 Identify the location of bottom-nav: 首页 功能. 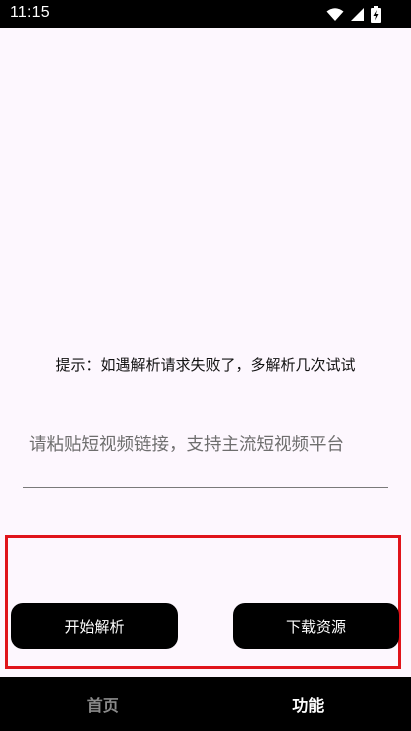
(205, 704).